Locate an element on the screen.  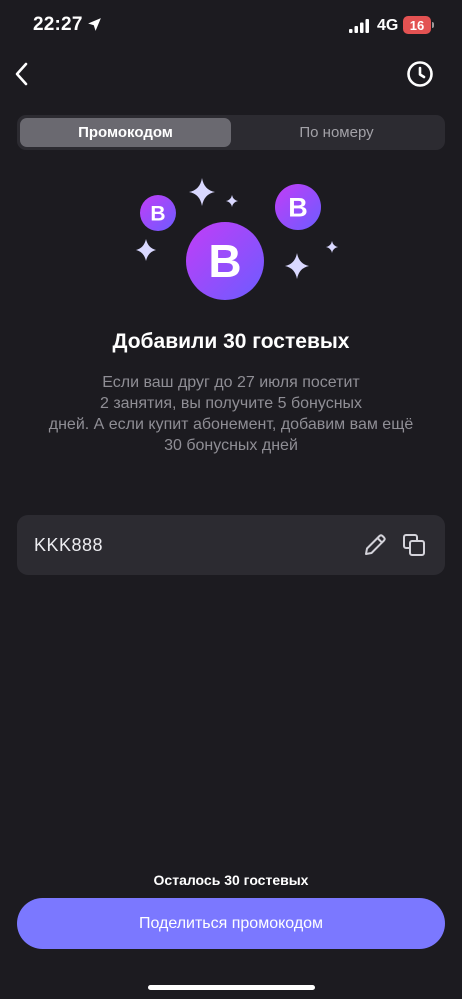
battery-icon: 16 is located at coordinates (417, 25).